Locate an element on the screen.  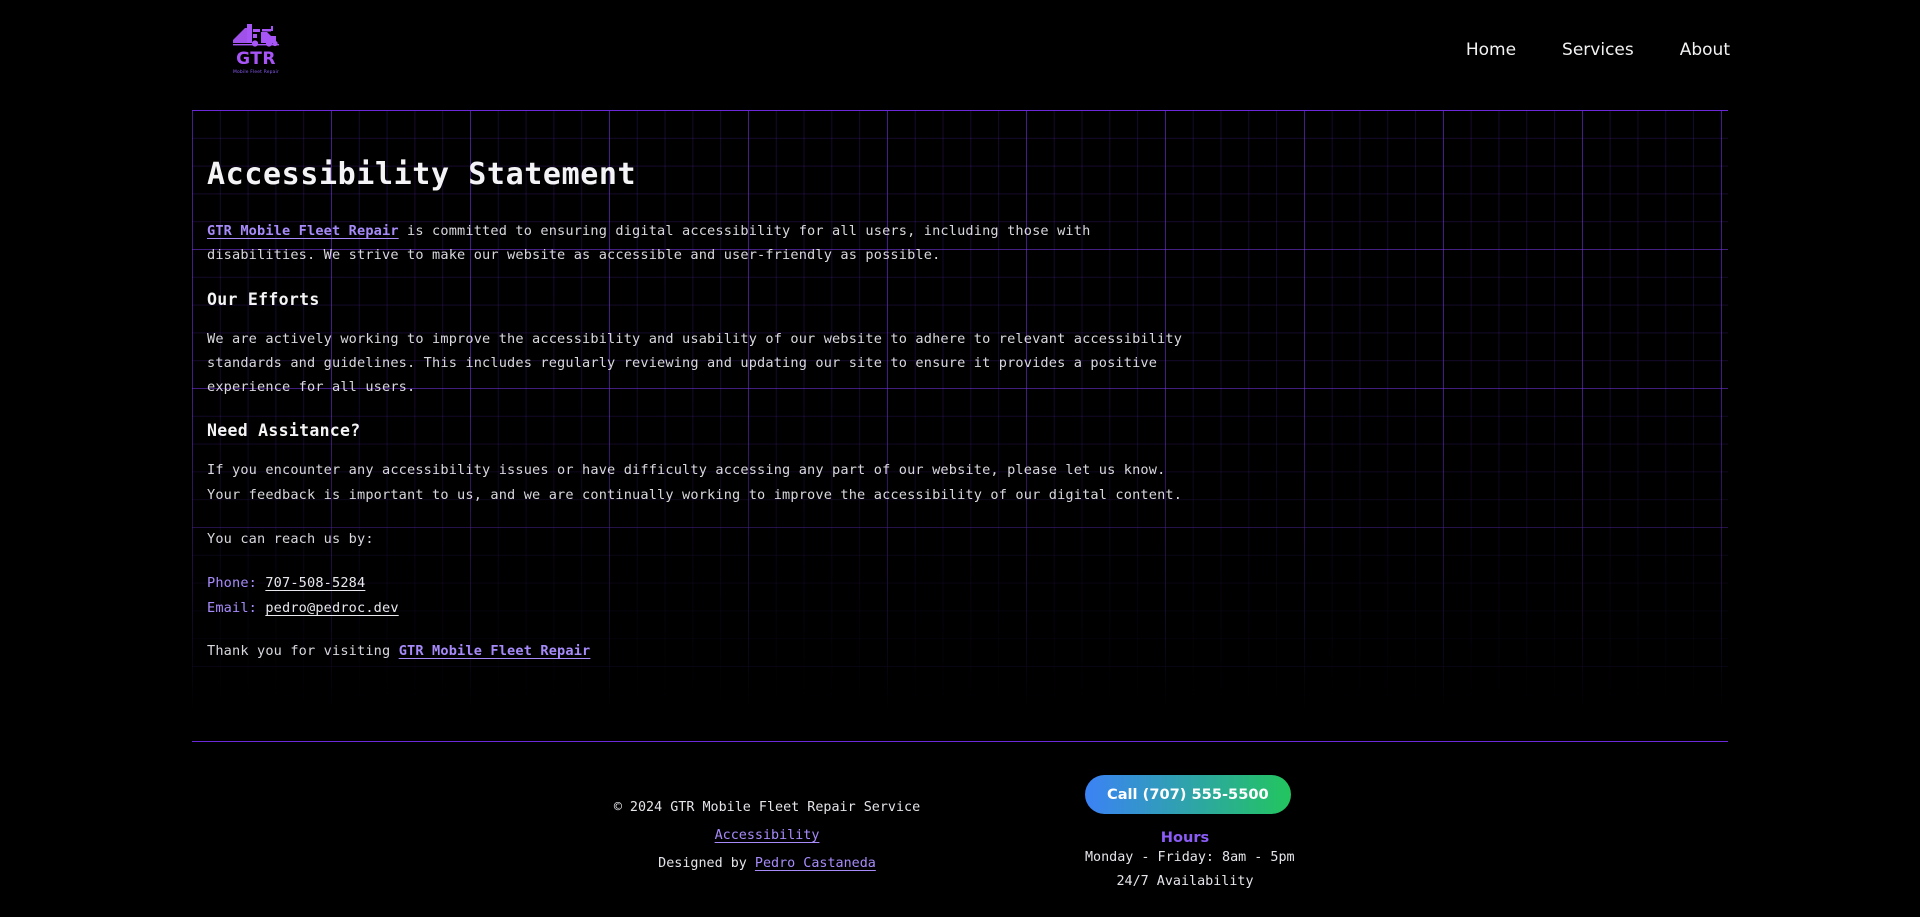
thank-you-prefix: Thank you for visiting is located at coordinates (303, 651).